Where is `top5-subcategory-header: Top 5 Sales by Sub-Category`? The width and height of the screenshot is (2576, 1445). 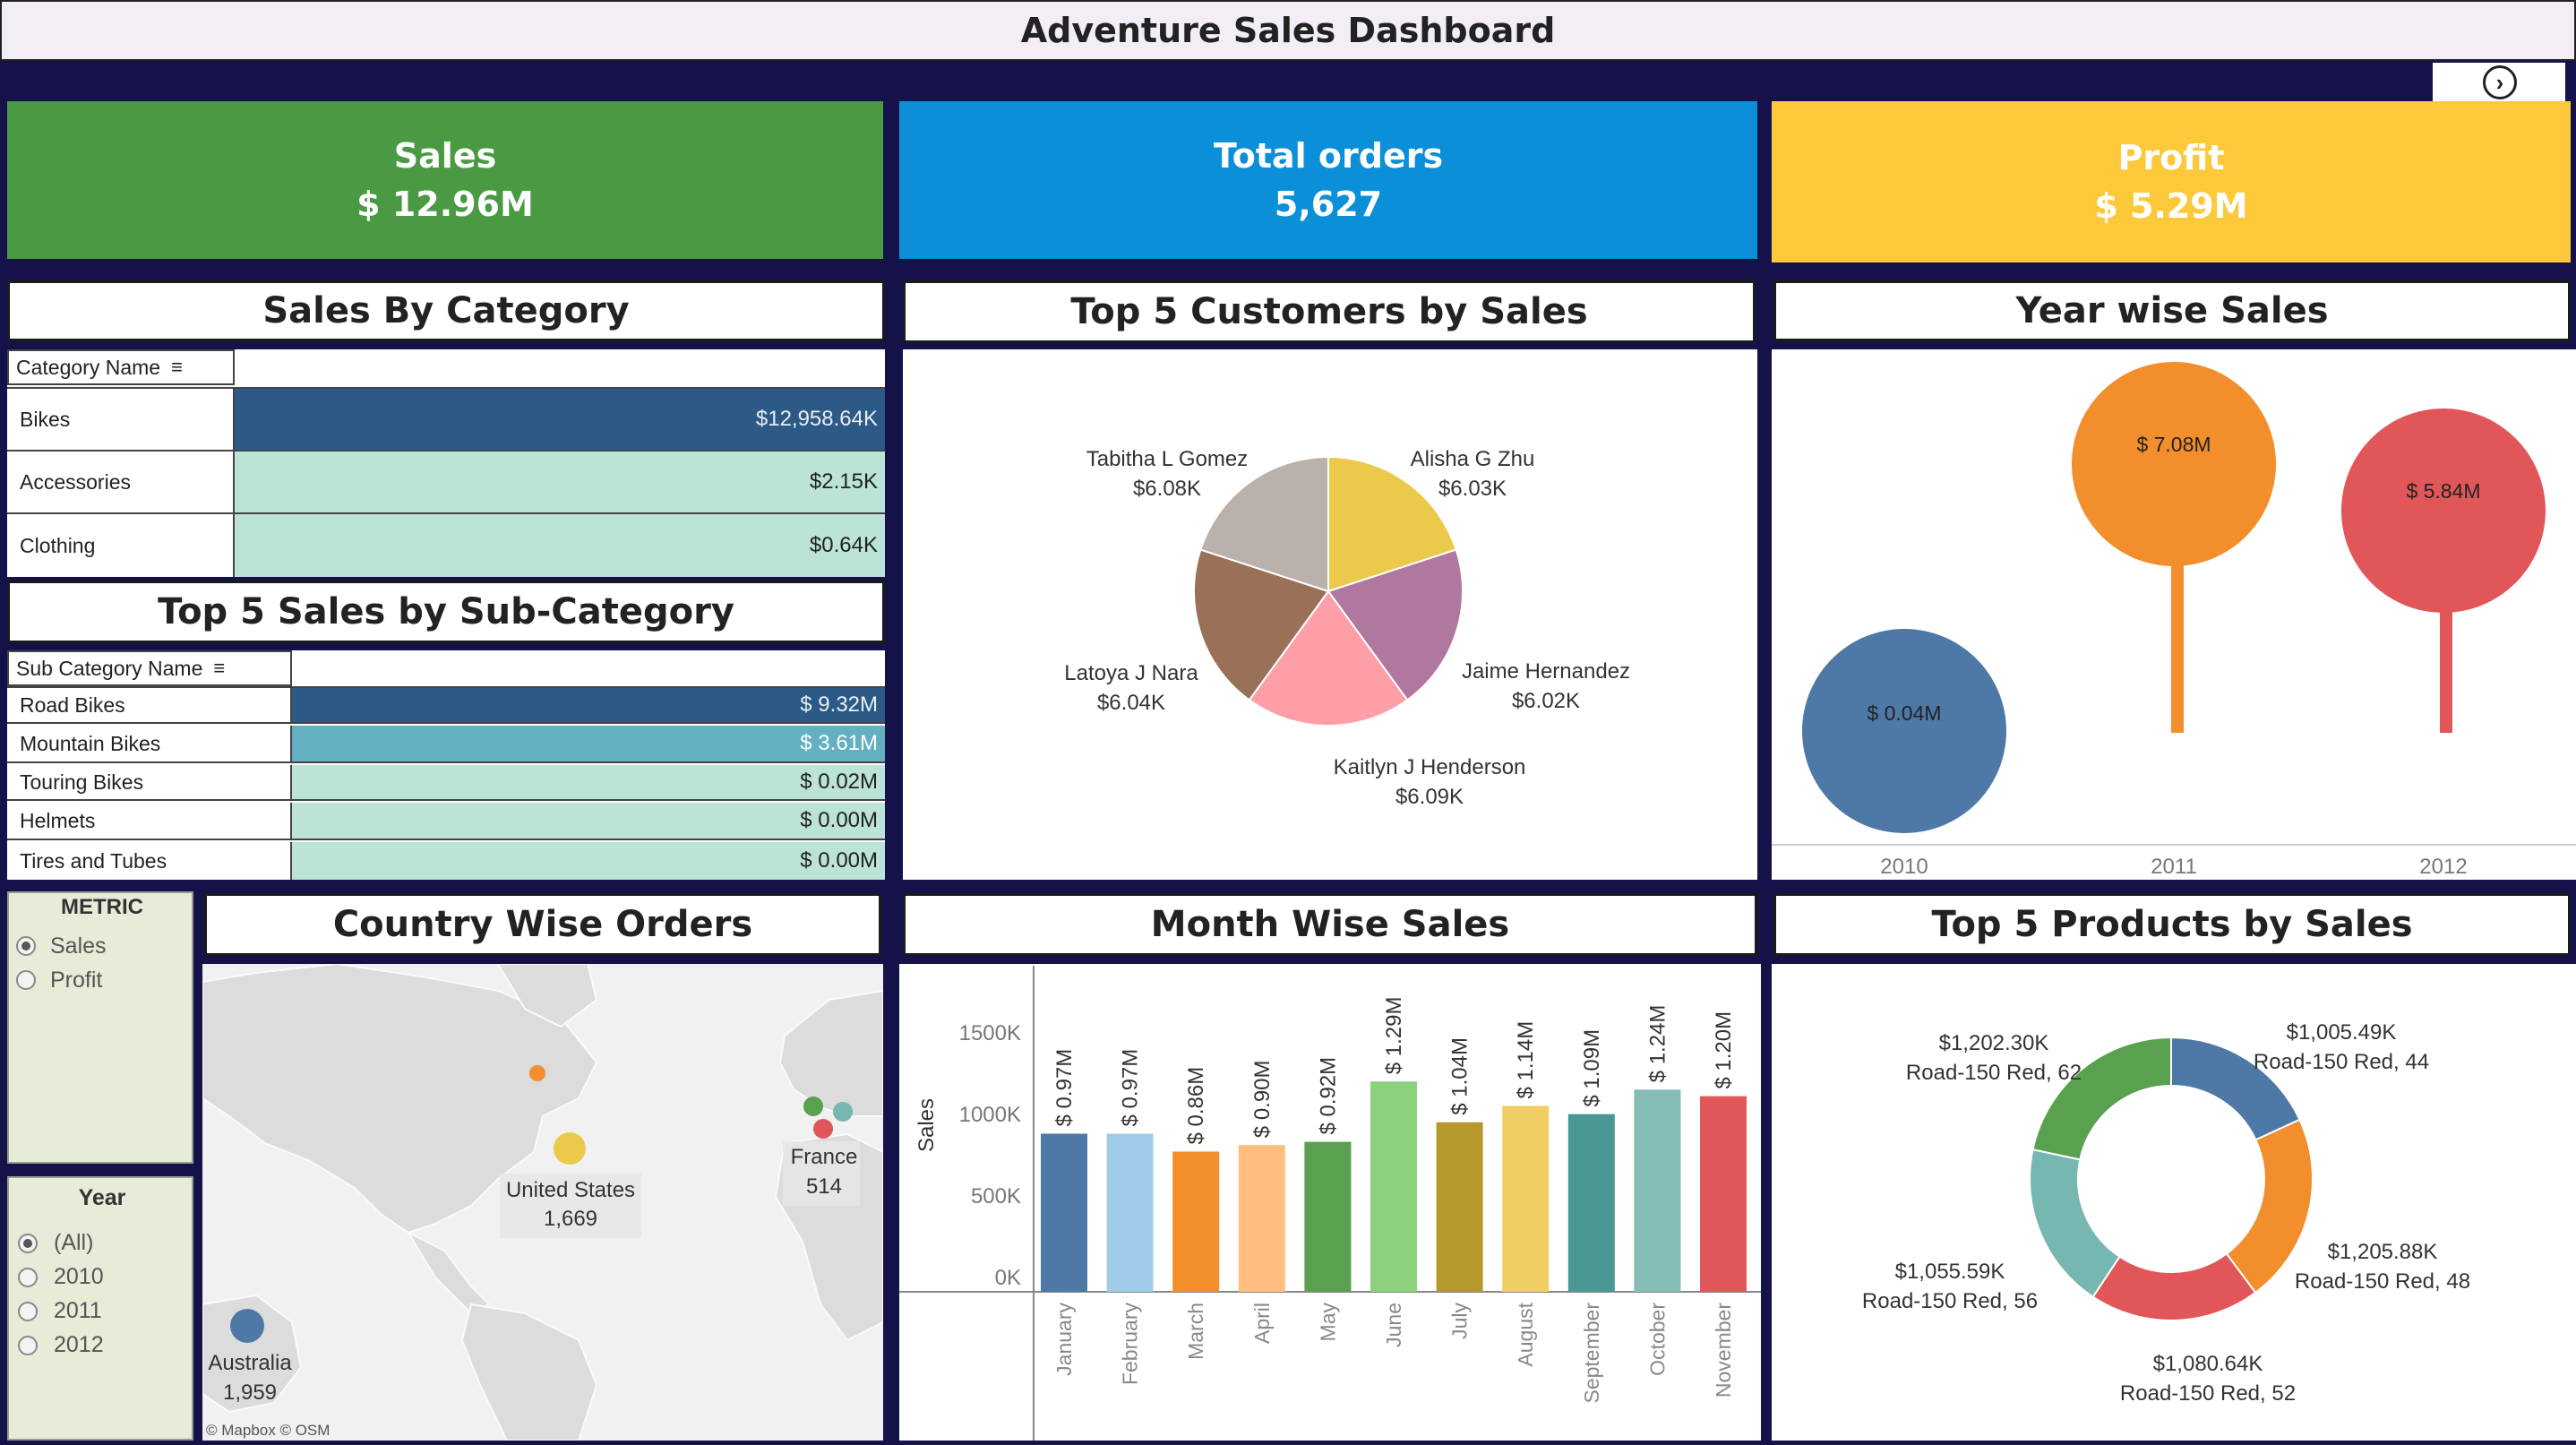
top5-subcategory-header: Top 5 Sales by Sub-Category is located at coordinates (446, 612).